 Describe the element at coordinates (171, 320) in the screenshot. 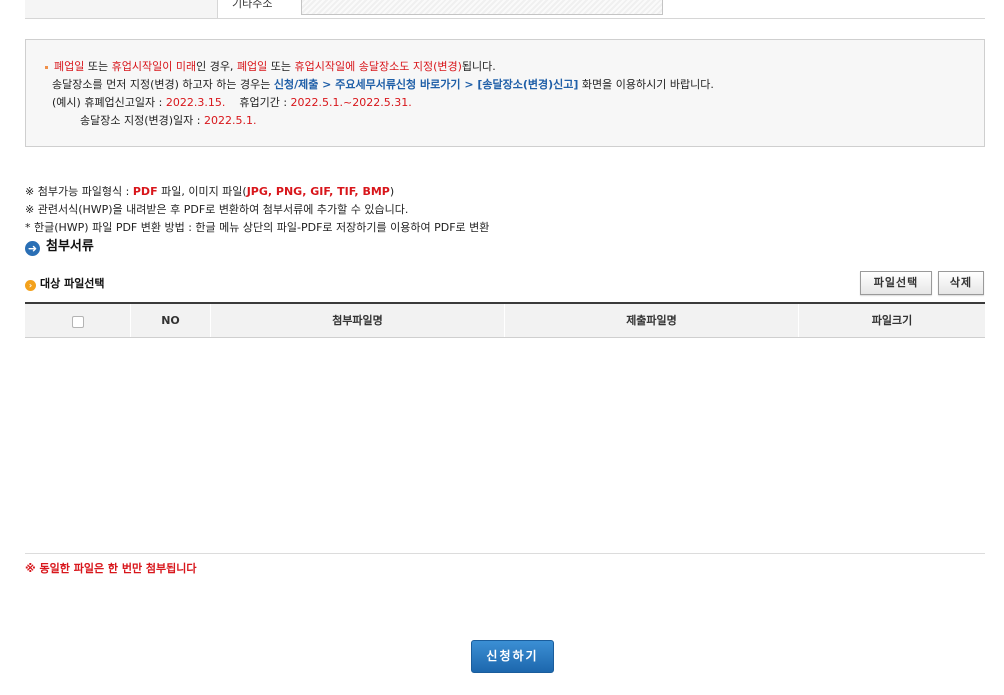

I see `th-no: NO` at that location.